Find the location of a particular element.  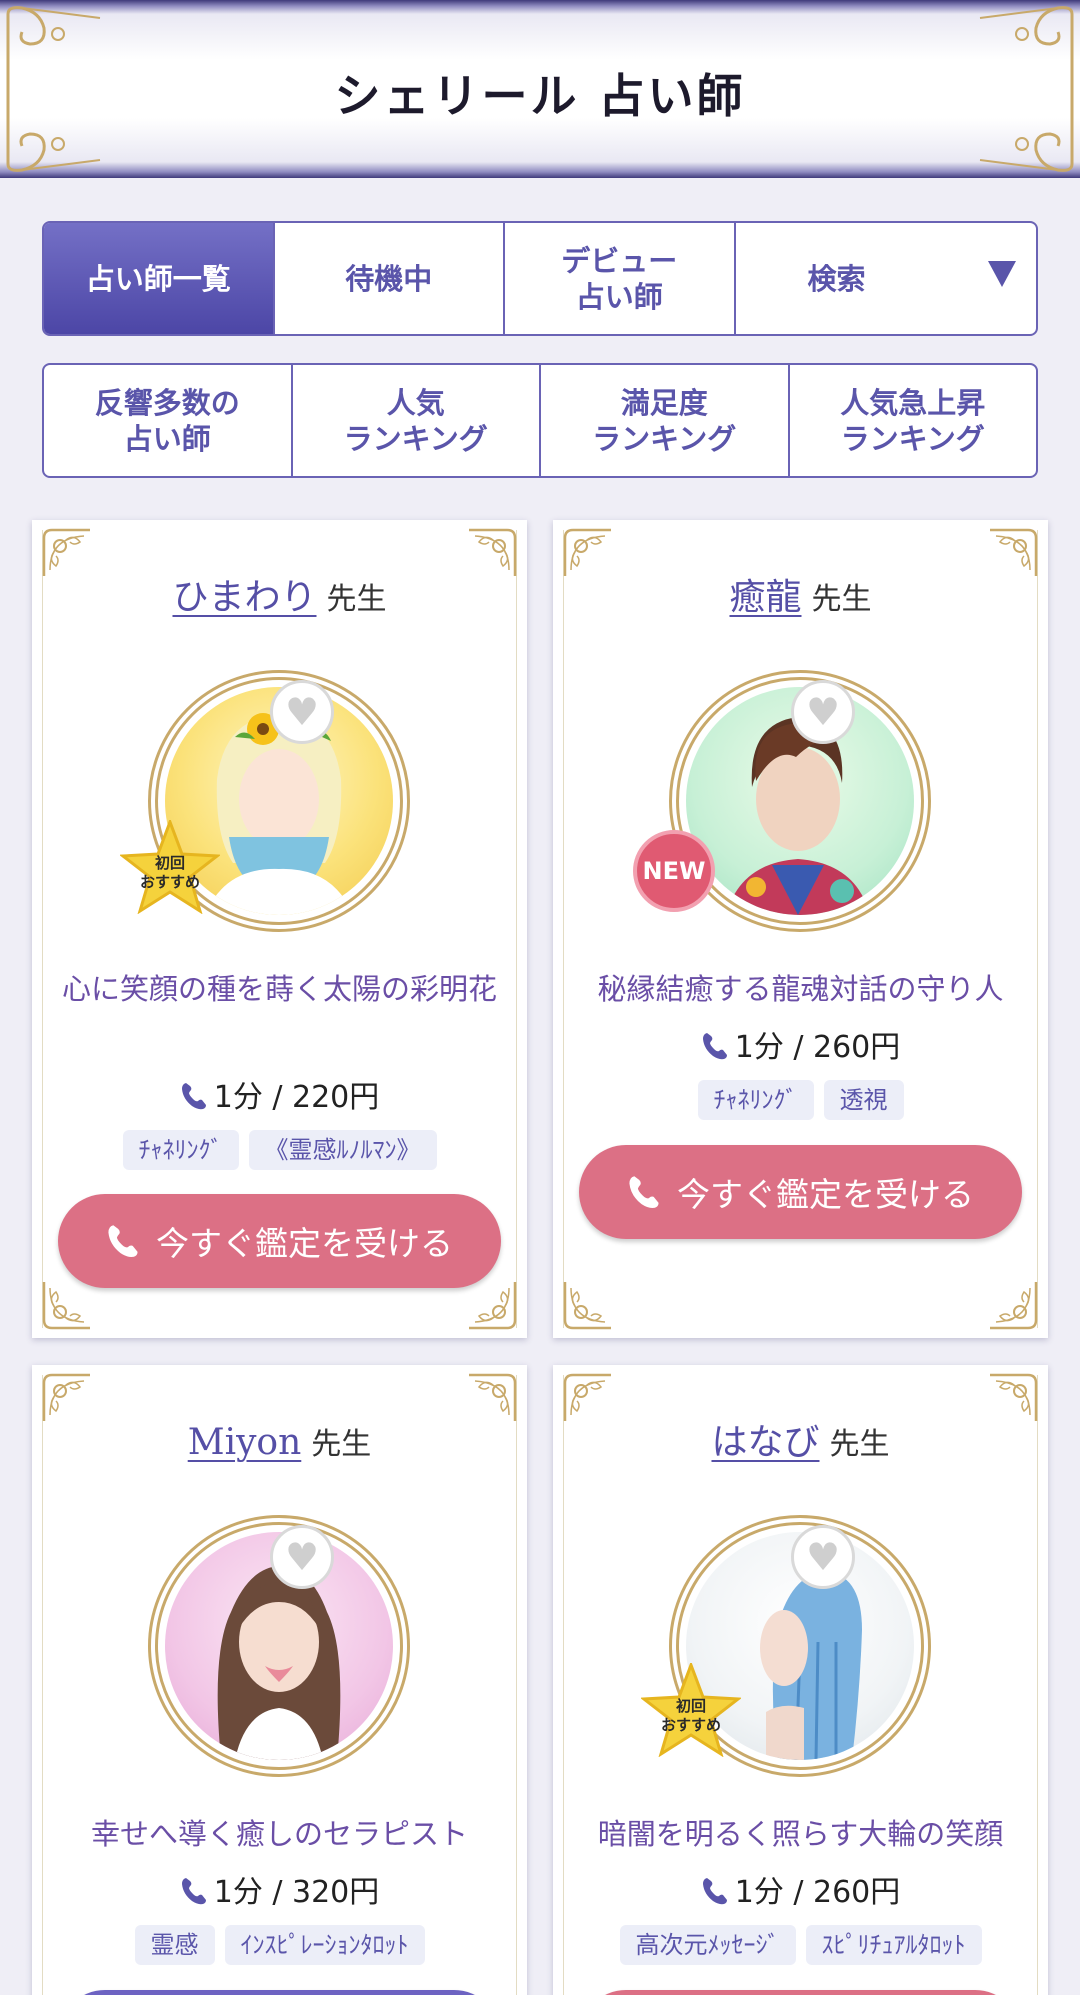

tab-search: 検索 is located at coordinates (886, 278).